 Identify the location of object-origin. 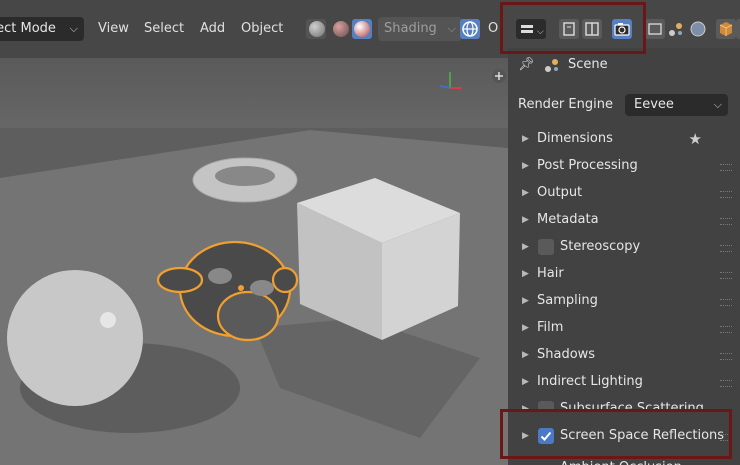
(241, 288).